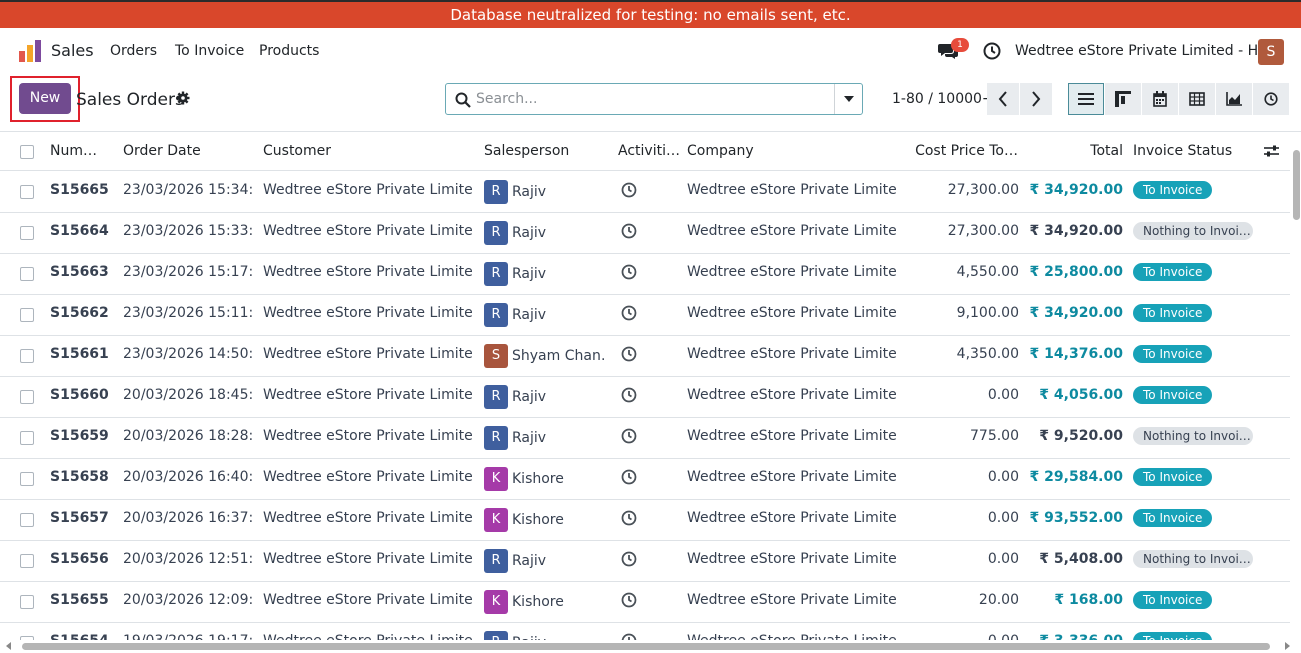 The height and width of the screenshot is (653, 1301). What do you see at coordinates (79, 636) in the screenshot?
I see `order-number: S15654` at bounding box center [79, 636].